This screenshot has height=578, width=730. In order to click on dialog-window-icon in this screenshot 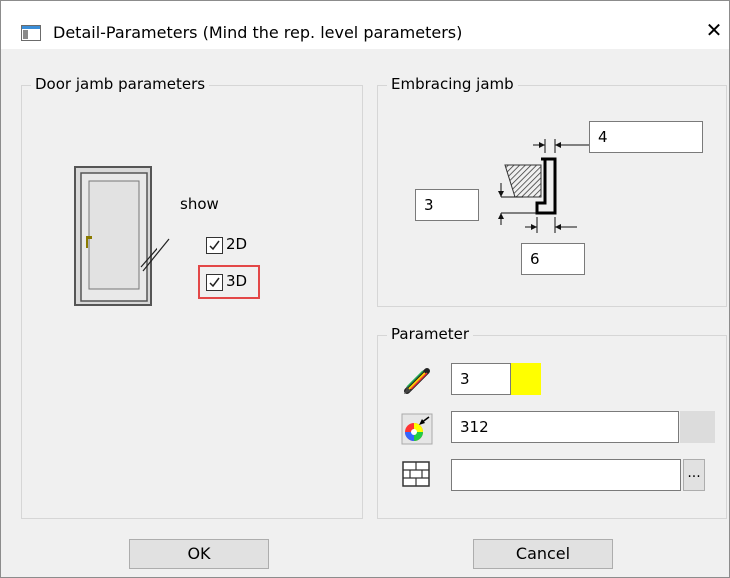, I will do `click(31, 33)`.